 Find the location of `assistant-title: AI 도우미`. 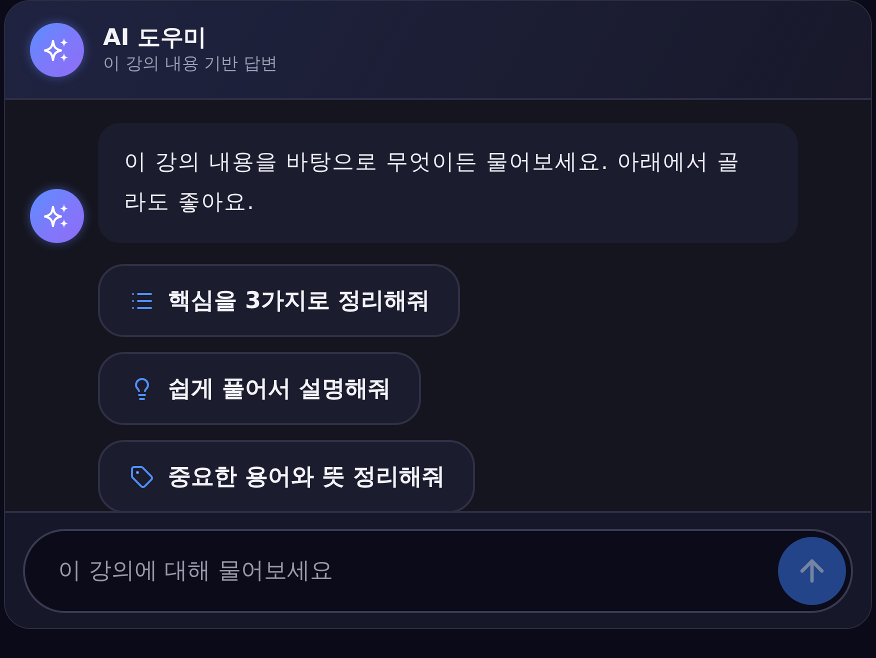

assistant-title: AI 도우미 is located at coordinates (155, 38).